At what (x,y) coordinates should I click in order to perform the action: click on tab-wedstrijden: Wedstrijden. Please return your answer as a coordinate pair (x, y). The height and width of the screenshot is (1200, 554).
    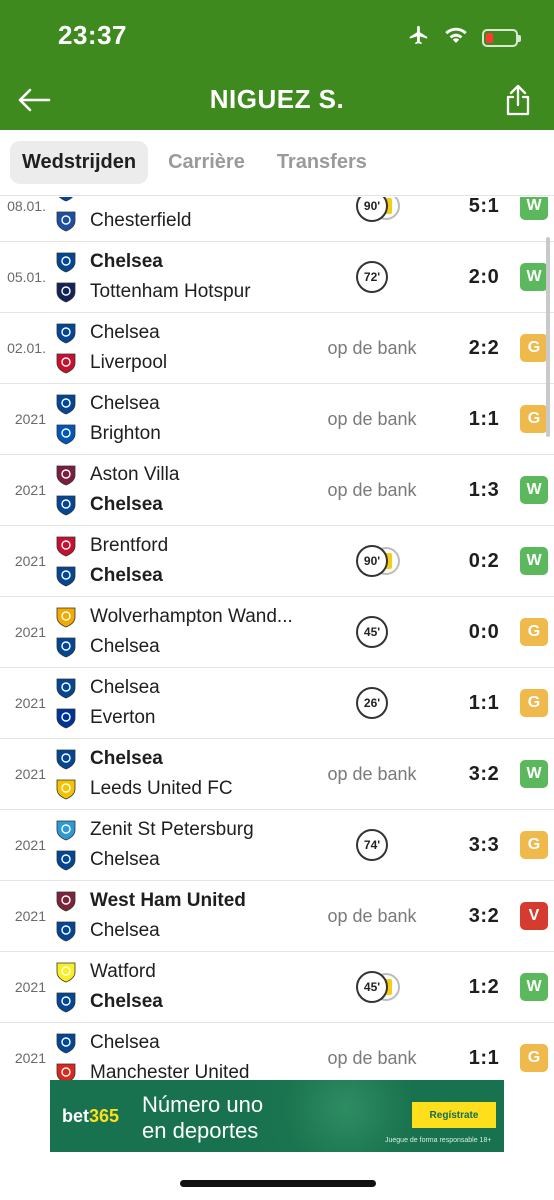
    Looking at the image, I should click on (79, 162).